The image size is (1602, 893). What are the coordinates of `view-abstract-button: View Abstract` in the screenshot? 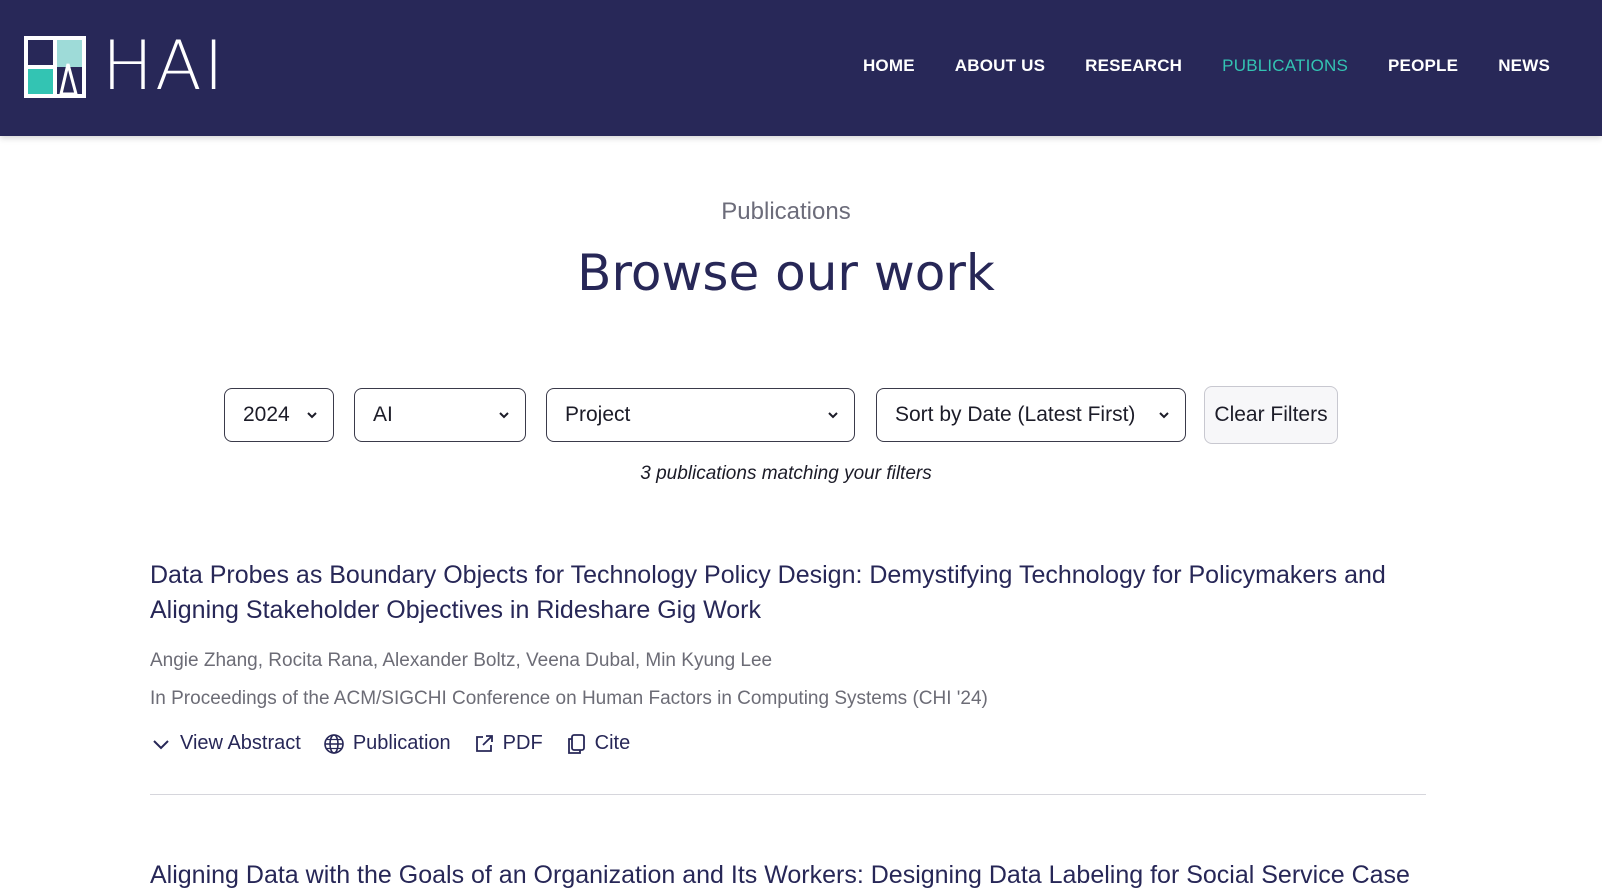 It's located at (225, 743).